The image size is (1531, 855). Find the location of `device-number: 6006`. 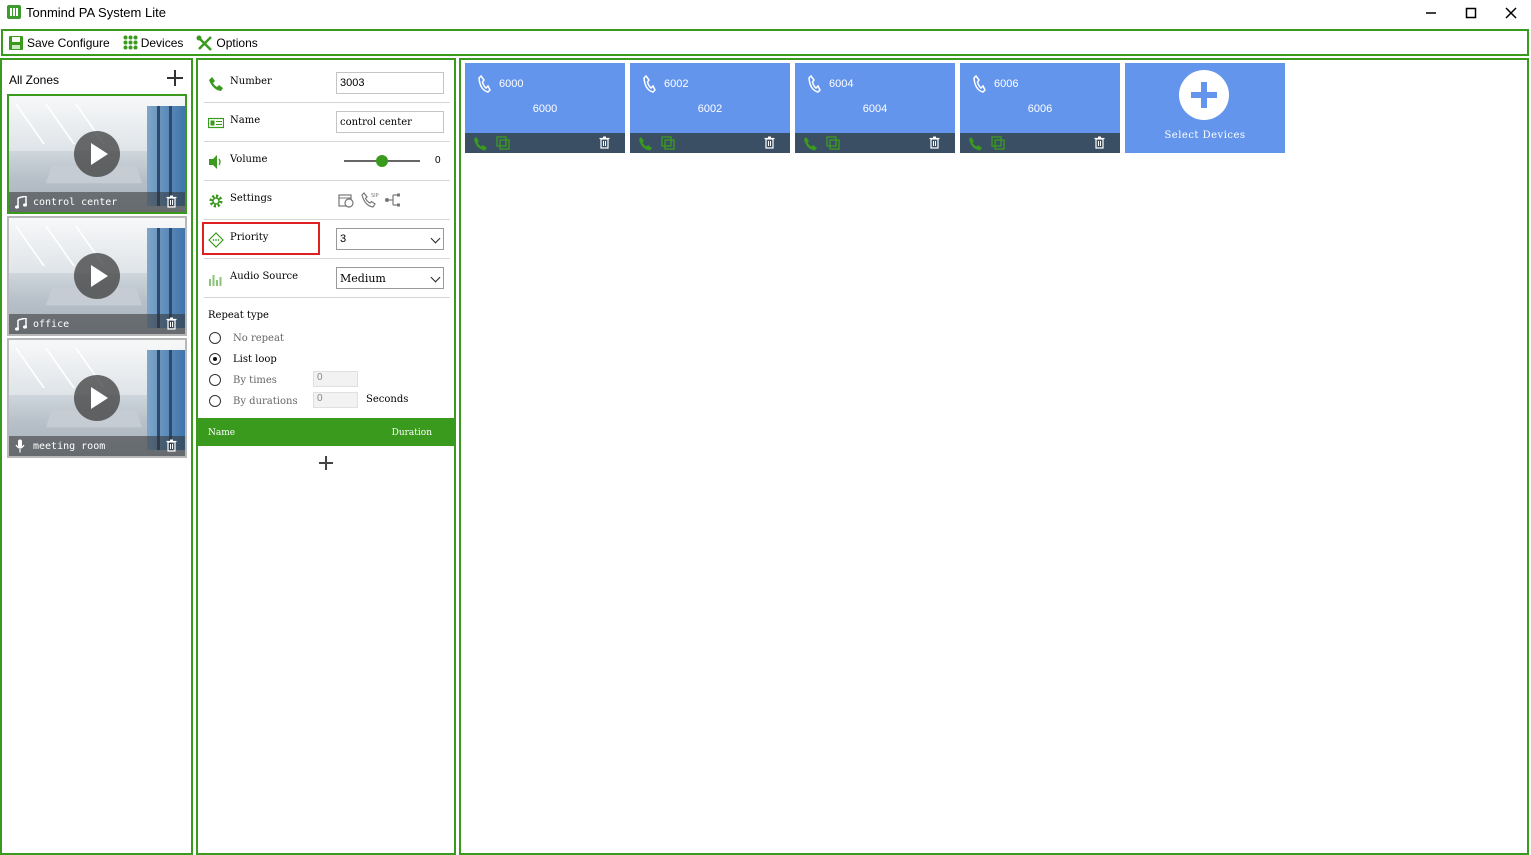

device-number: 6006 is located at coordinates (1006, 84).